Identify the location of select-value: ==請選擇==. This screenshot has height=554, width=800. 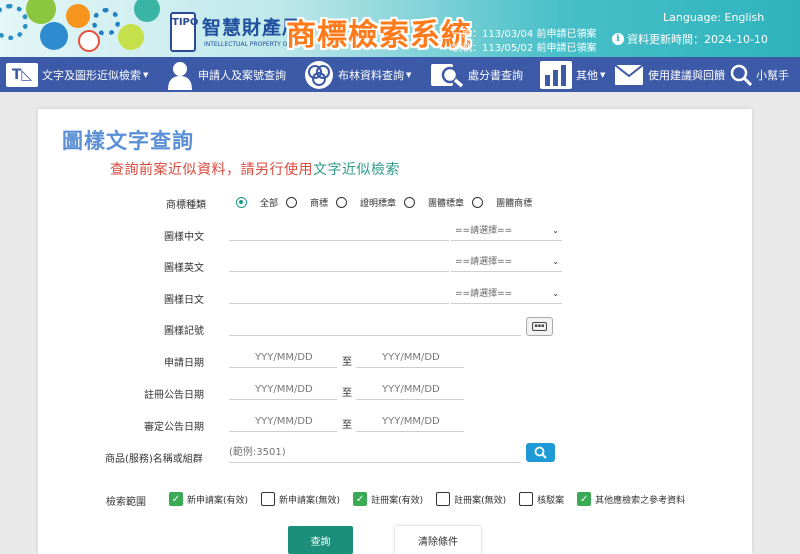
(484, 262).